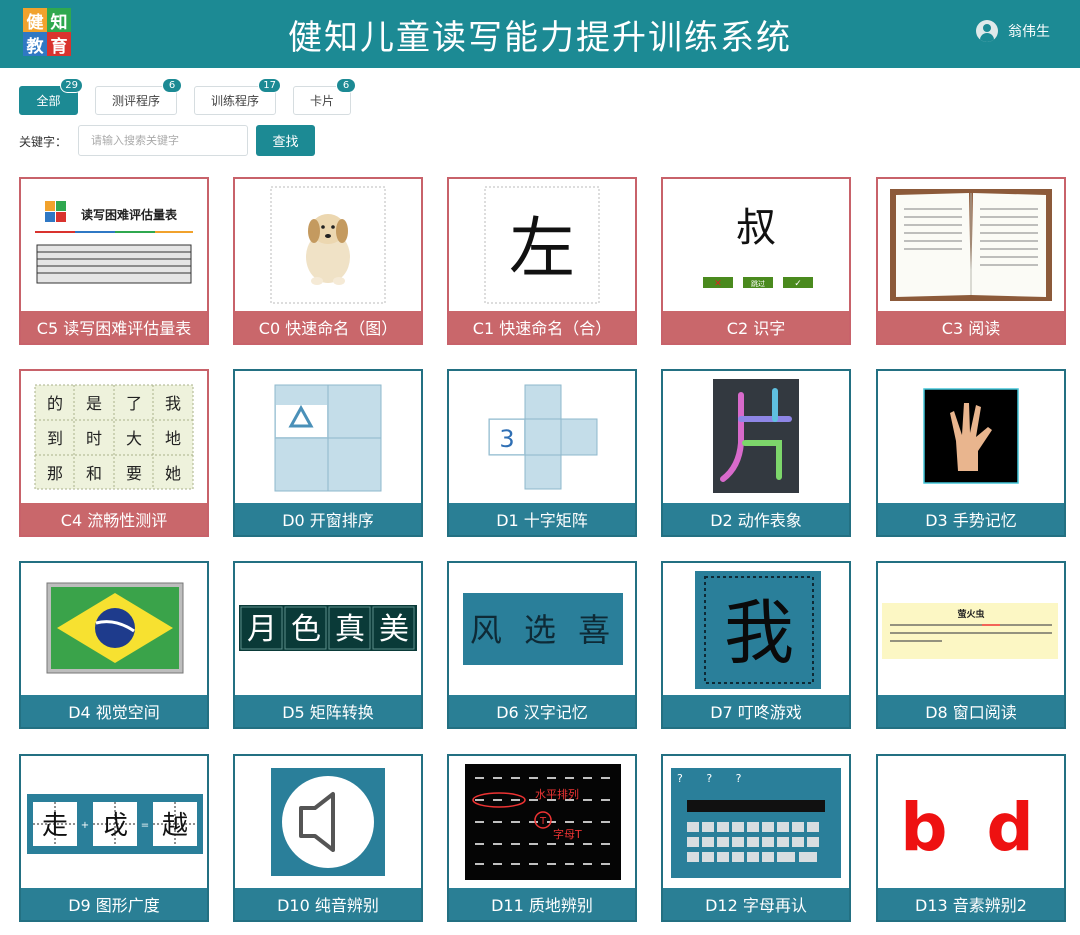  What do you see at coordinates (971, 453) in the screenshot?
I see `card-d3: D3 手势记忆` at bounding box center [971, 453].